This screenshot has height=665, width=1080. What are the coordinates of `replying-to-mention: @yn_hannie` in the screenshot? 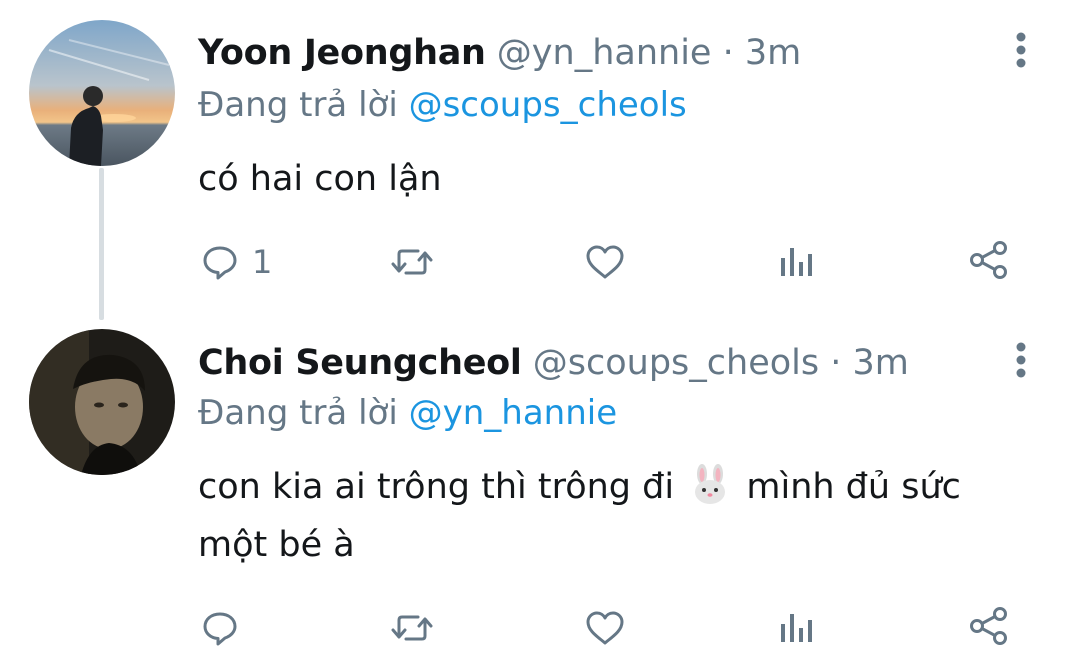 It's located at (513, 413).